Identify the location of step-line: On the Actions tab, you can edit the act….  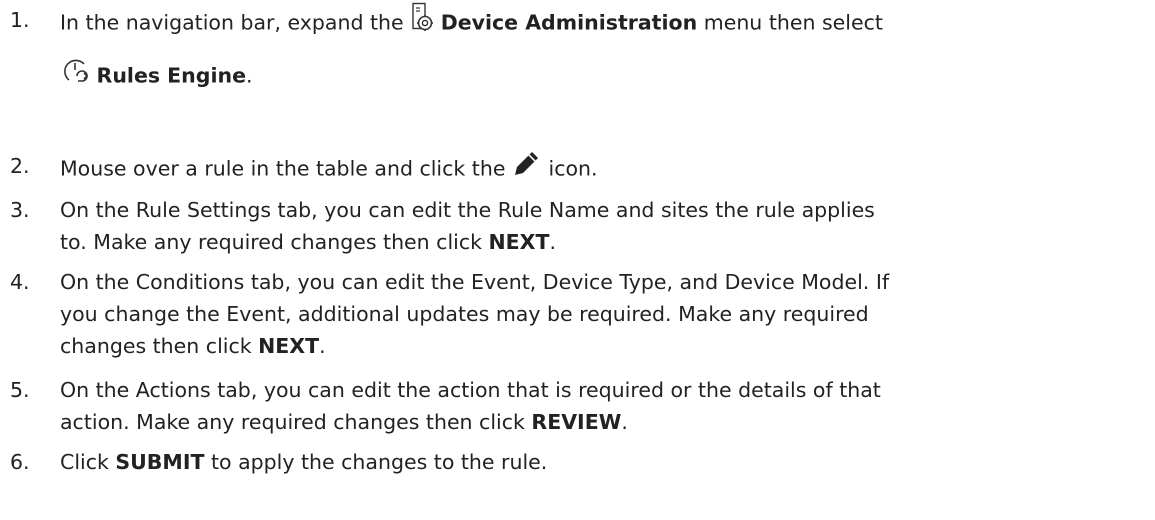
(470, 390).